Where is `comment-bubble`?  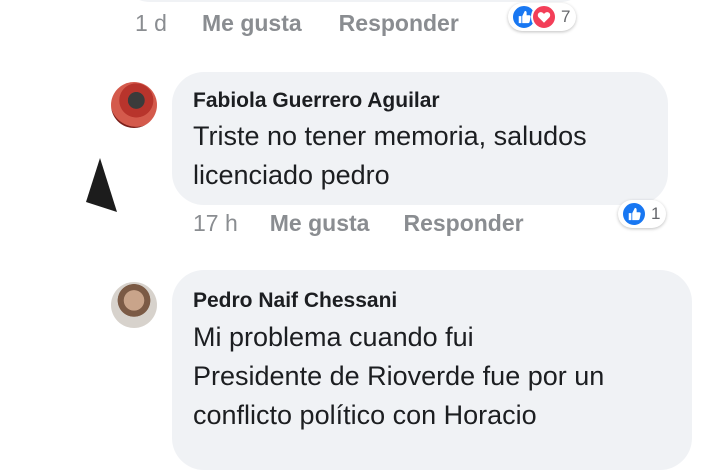
comment-bubble is located at coordinates (355, 1).